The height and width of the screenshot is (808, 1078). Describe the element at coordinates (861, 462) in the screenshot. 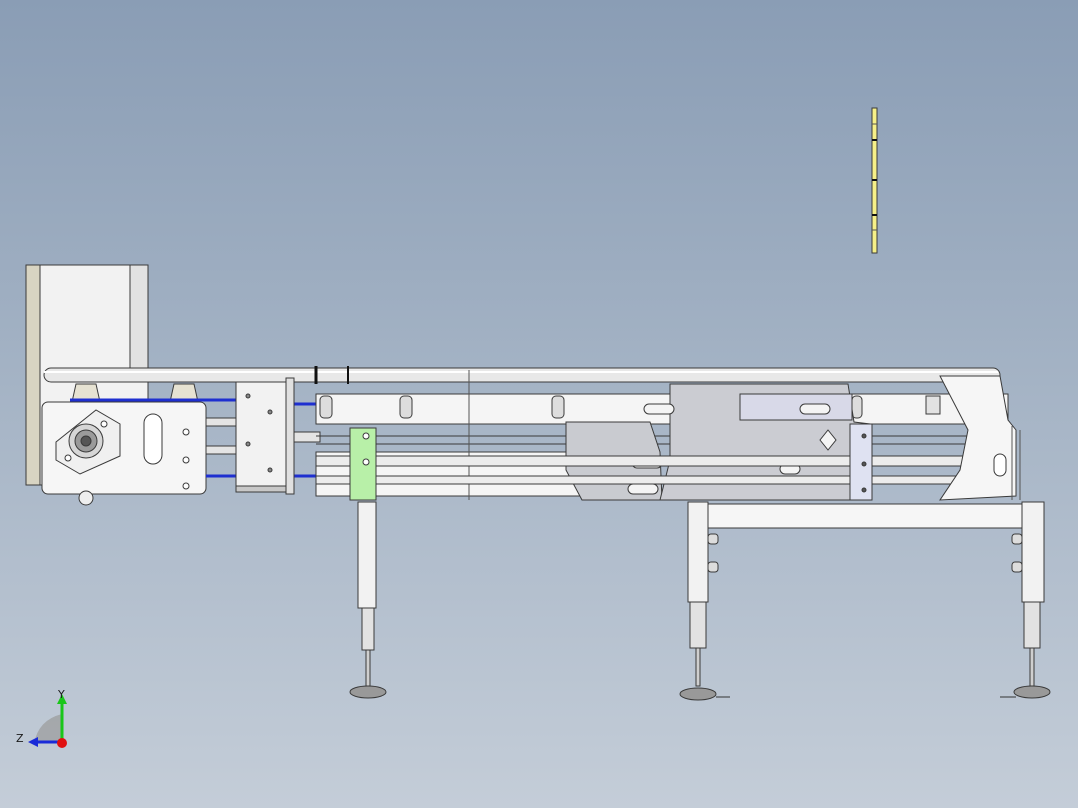

I see `clamp-bracket` at that location.